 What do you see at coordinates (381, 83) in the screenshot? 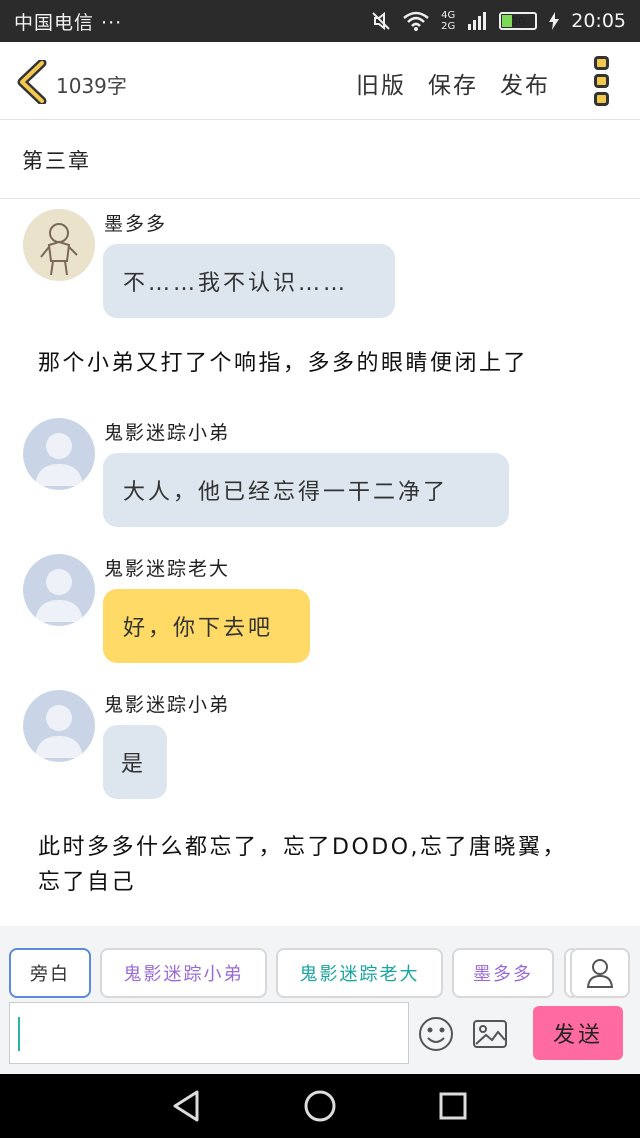
I see `old-version-button: 旧版` at bounding box center [381, 83].